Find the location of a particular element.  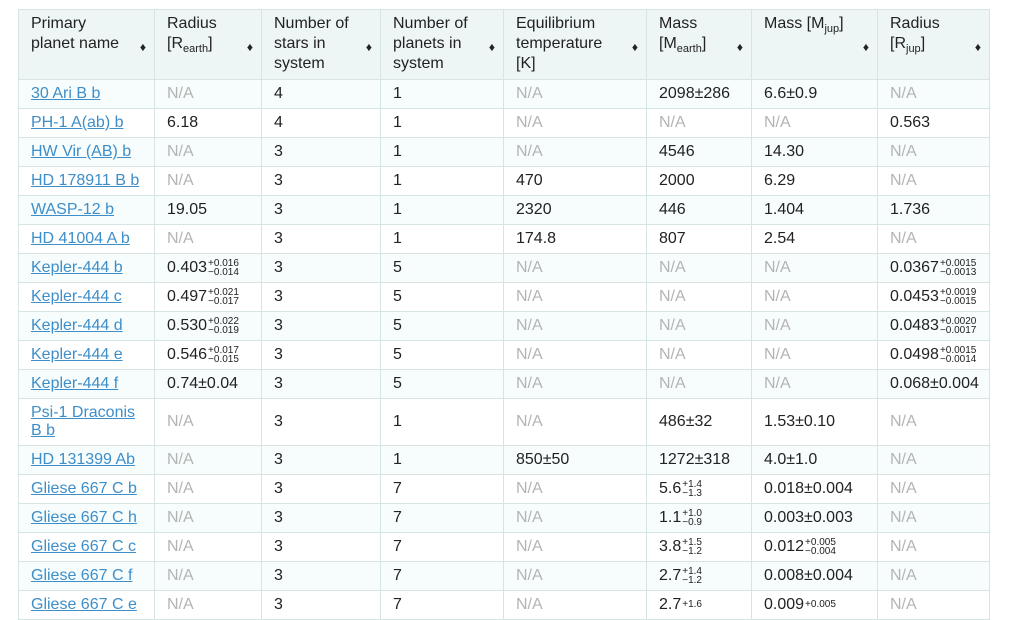

planet-name-link: HD 131399 Ab is located at coordinates (83, 459).